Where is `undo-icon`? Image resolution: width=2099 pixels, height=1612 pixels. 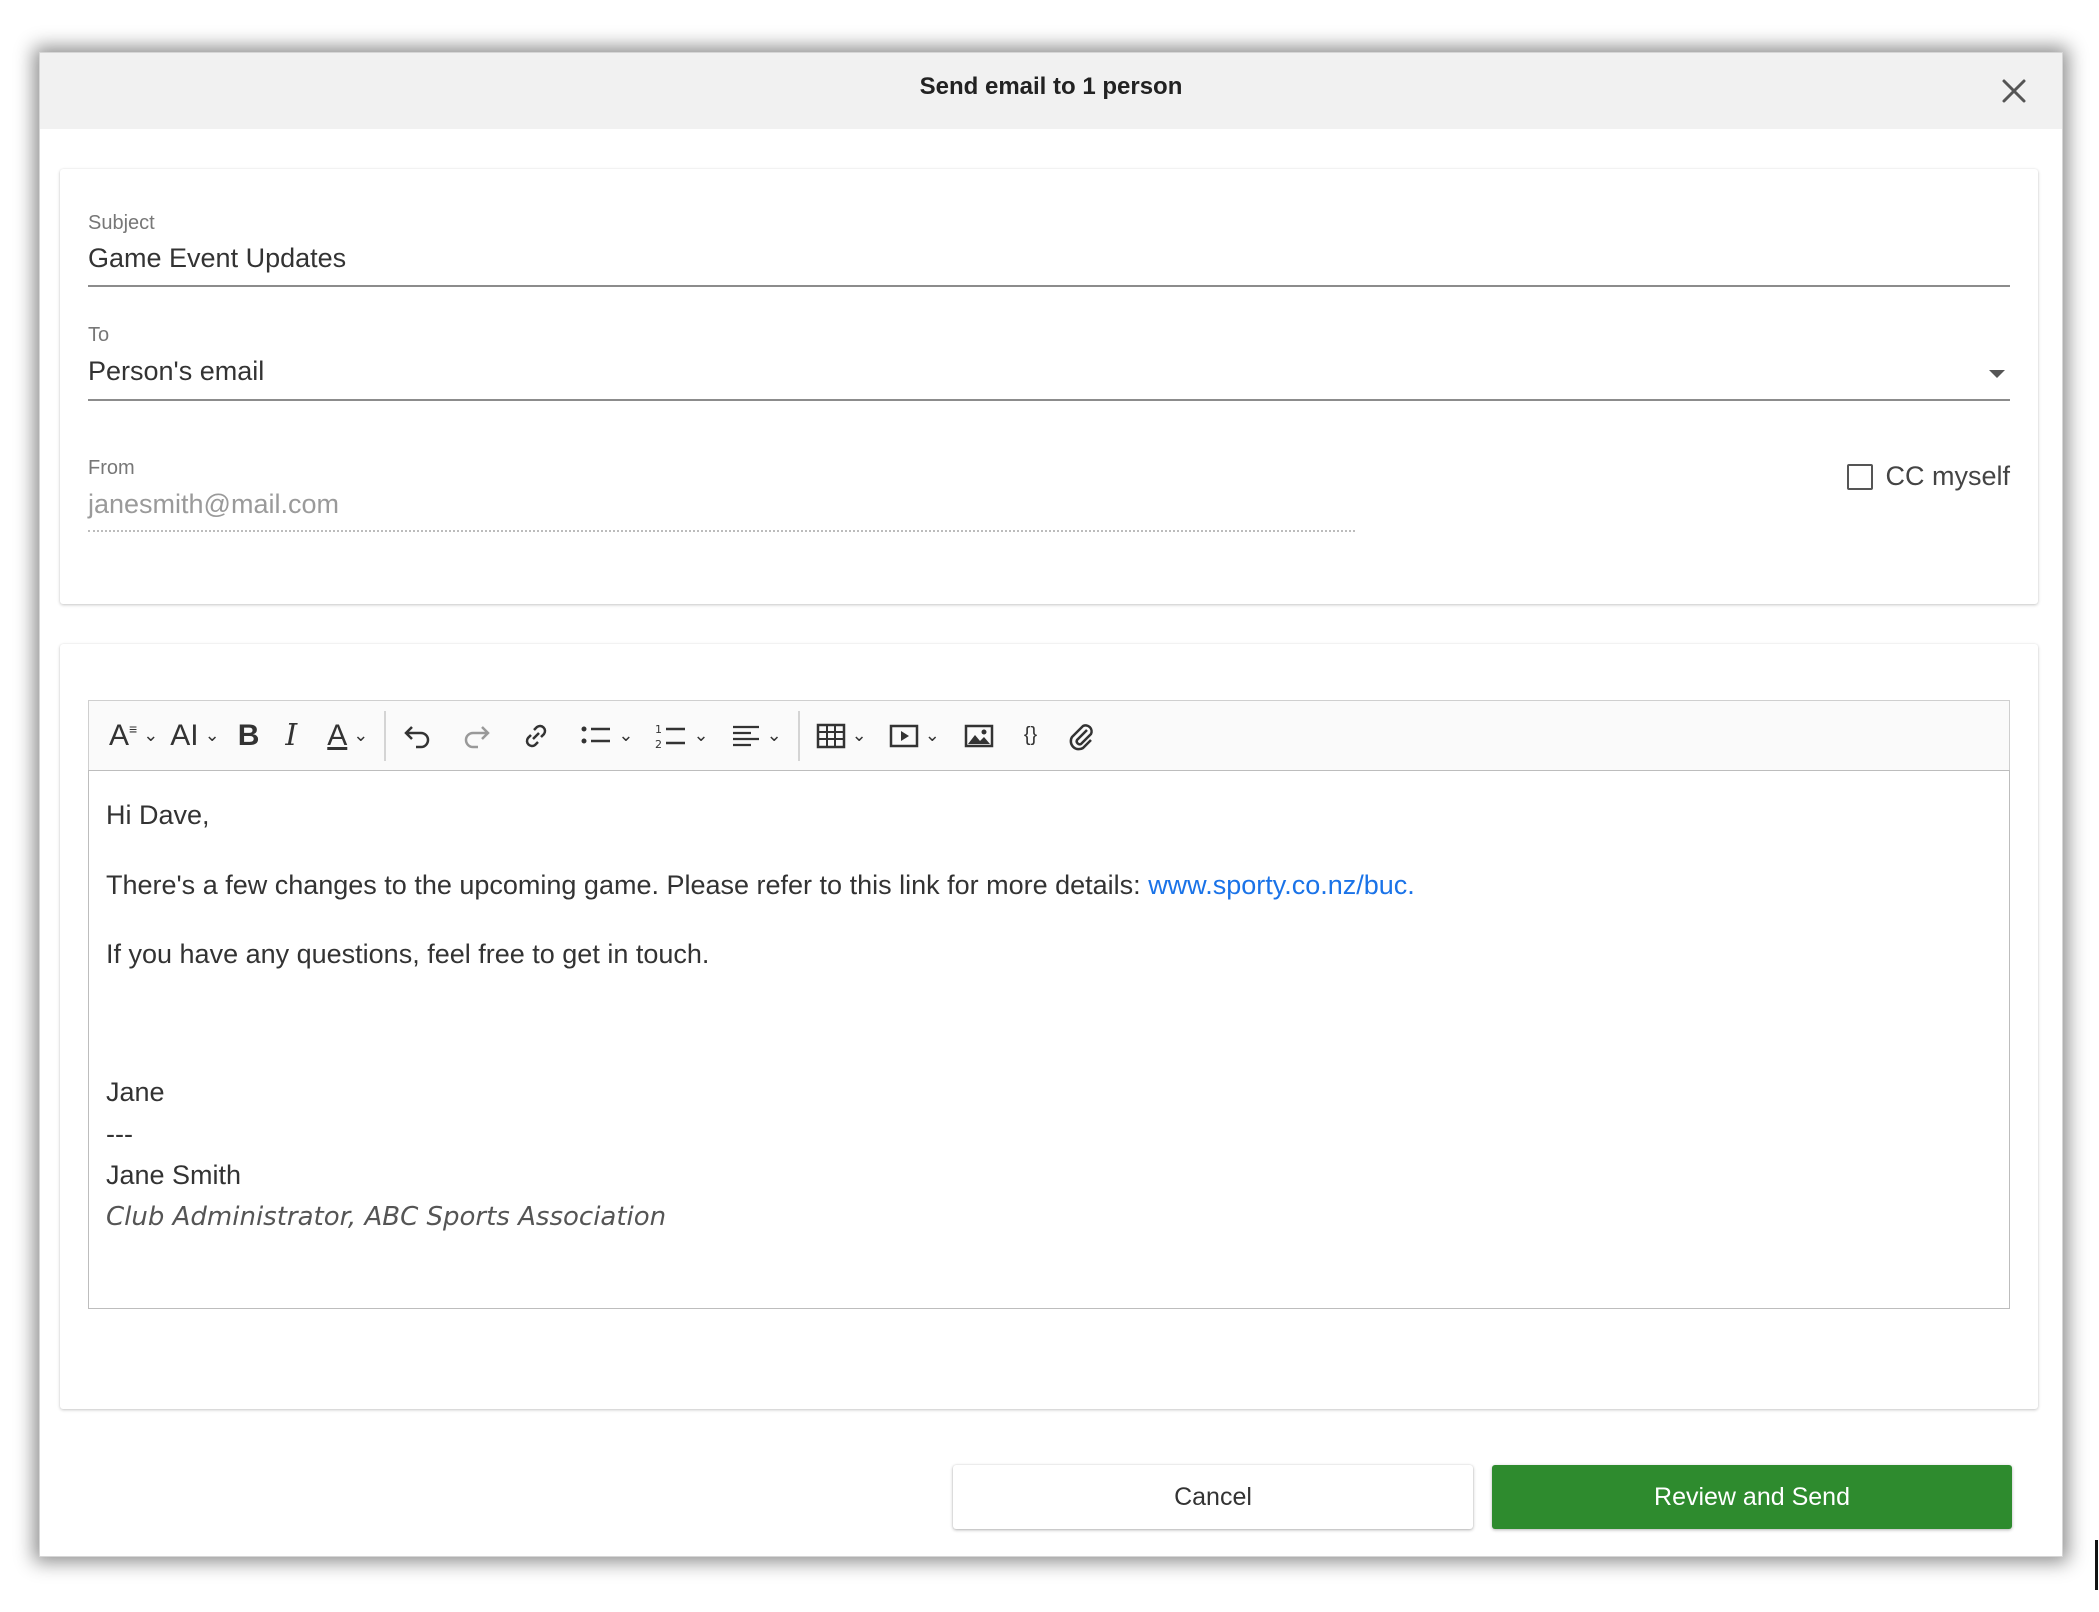 undo-icon is located at coordinates (417, 736).